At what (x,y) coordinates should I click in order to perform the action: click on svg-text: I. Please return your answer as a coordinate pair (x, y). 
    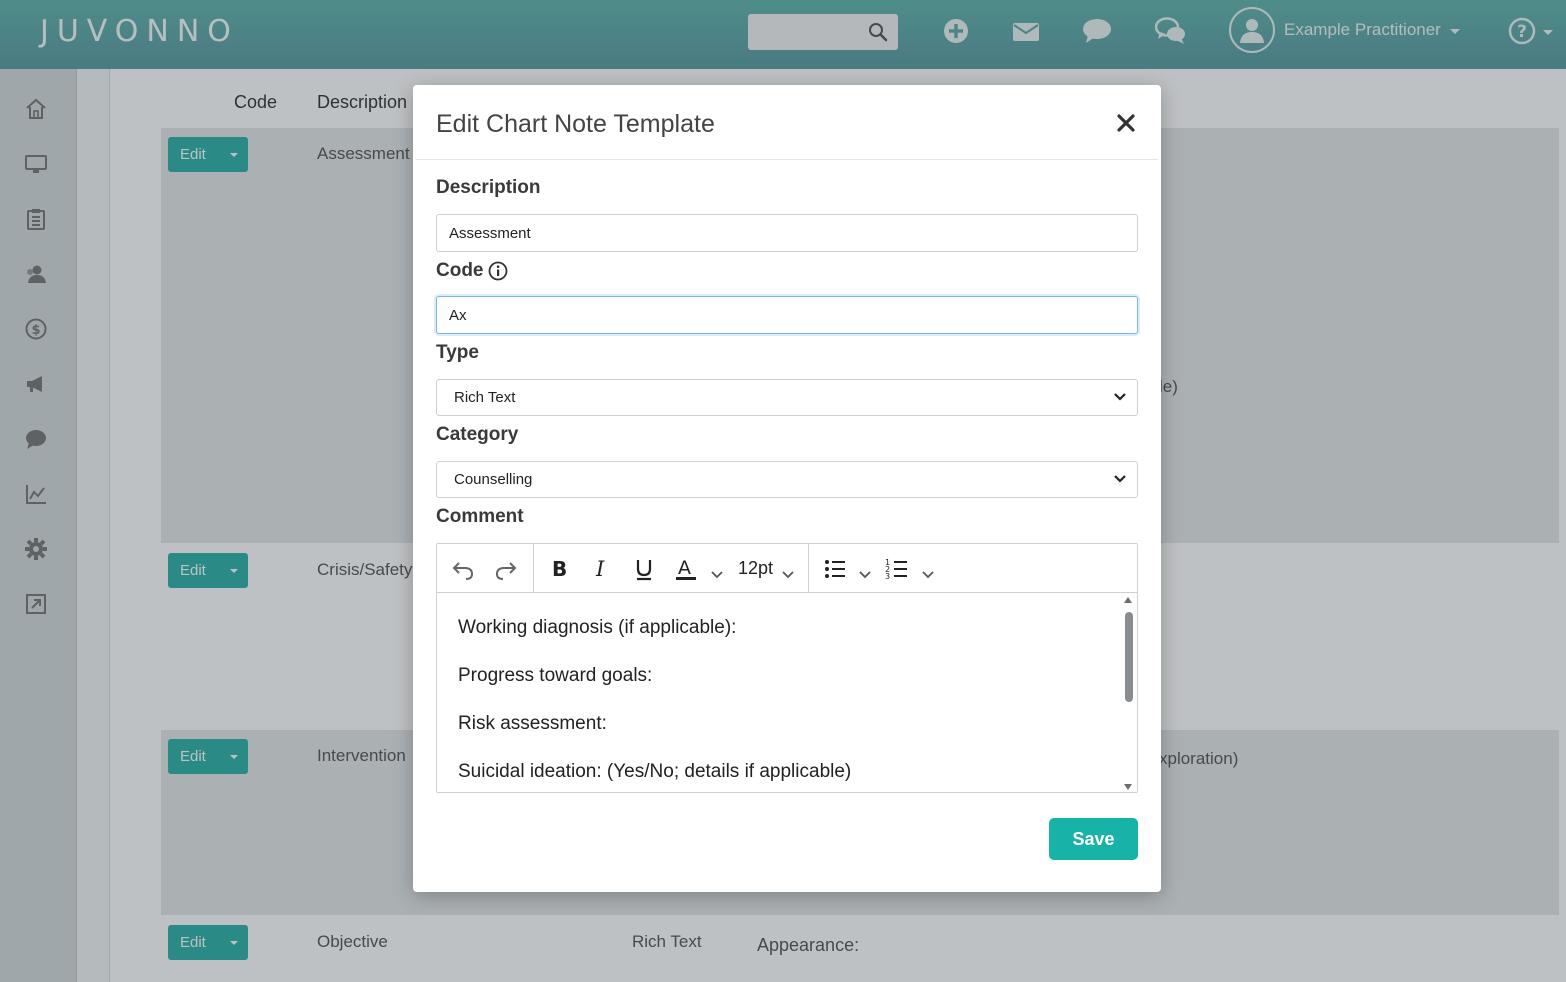
    Looking at the image, I should click on (600, 569).